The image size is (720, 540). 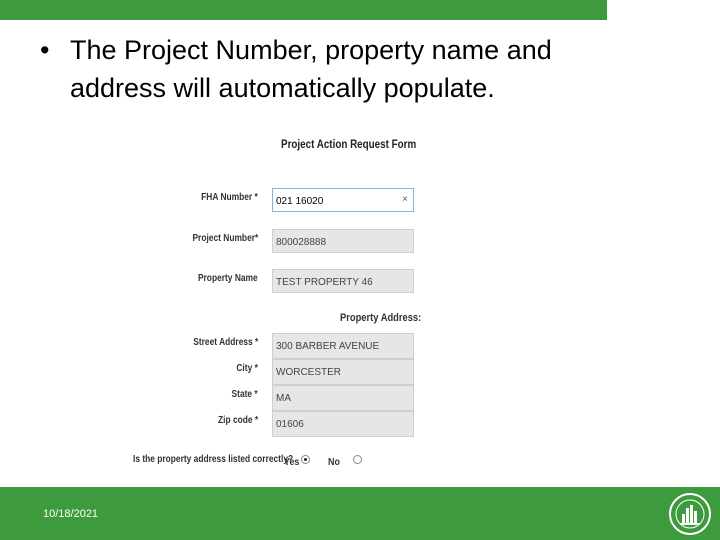 What do you see at coordinates (343, 424) in the screenshot?
I see `zip-code-field: 01606` at bounding box center [343, 424].